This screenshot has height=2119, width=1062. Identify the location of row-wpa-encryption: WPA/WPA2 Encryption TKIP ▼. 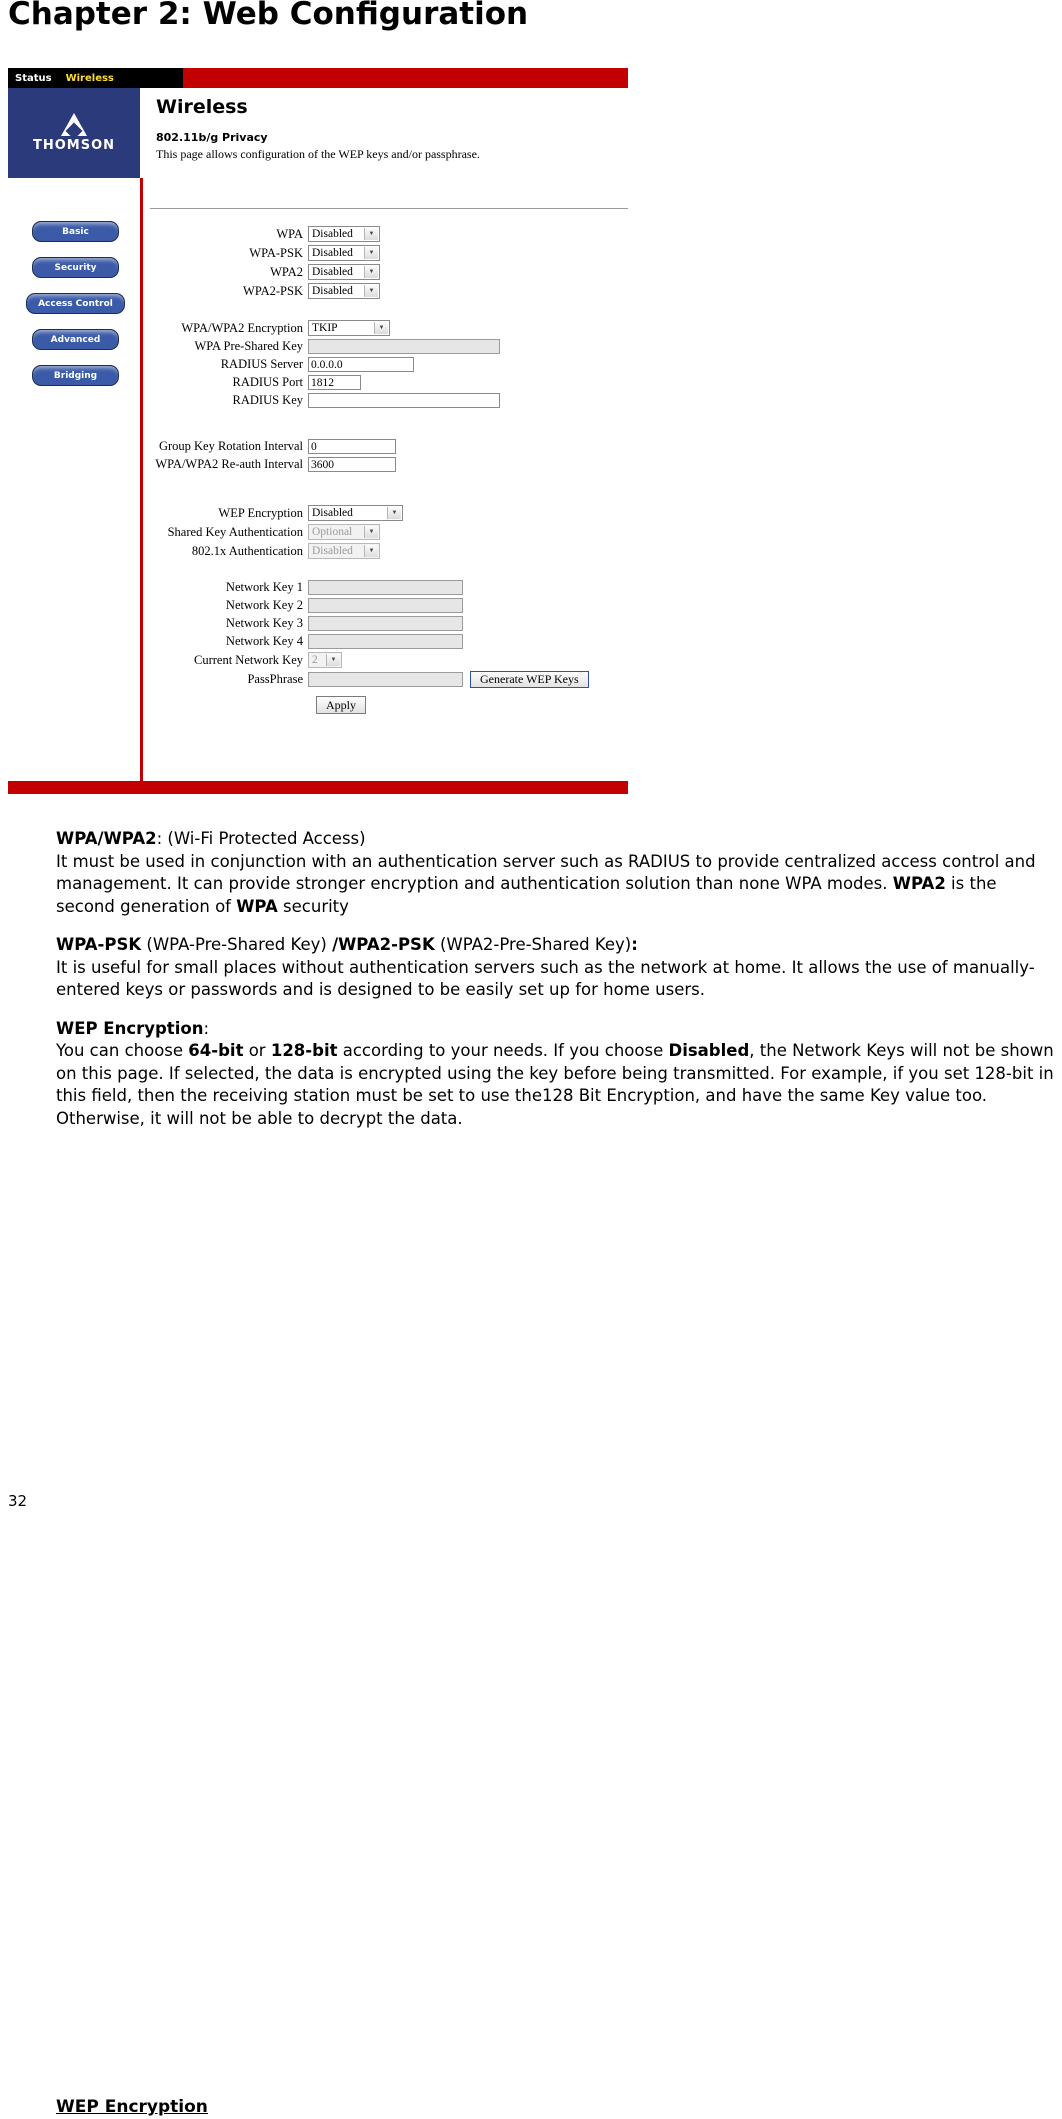
(388, 328).